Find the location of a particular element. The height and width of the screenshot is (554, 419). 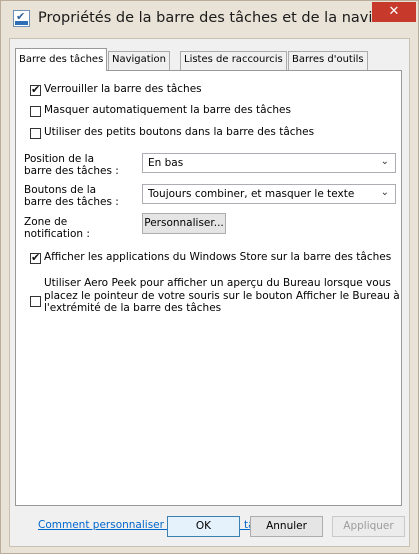

buttons-label: Boutons de la barre des tâches : is located at coordinates (71, 196).